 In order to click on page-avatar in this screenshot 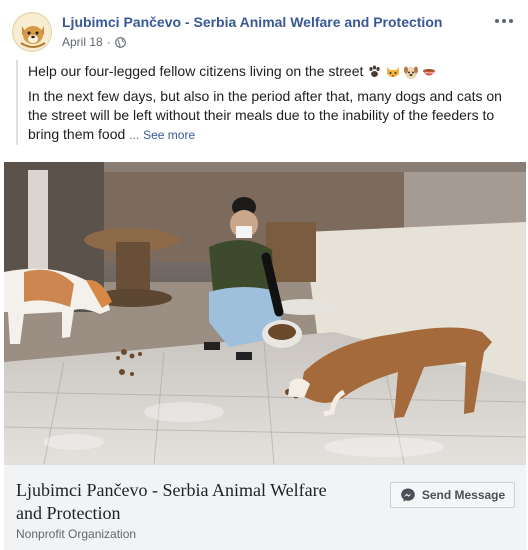, I will do `click(32, 32)`.